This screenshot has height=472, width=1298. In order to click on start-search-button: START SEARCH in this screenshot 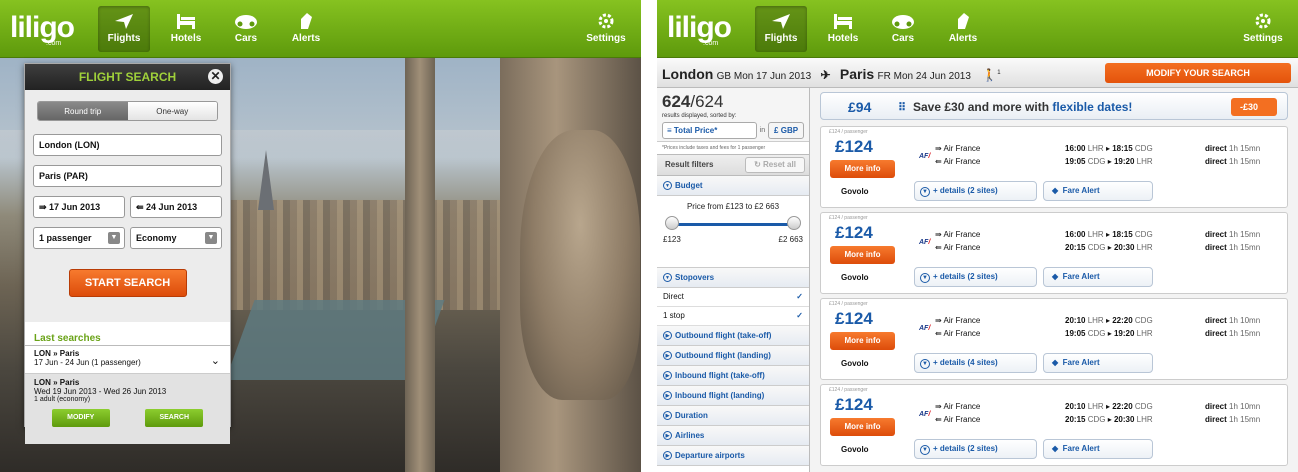, I will do `click(127, 283)`.